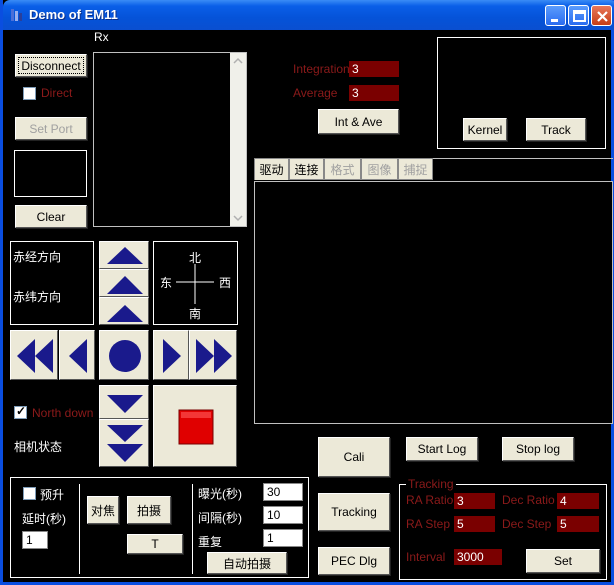 Image resolution: width=614 pixels, height=585 pixels. I want to click on compass-cross-icon, so click(195, 284).